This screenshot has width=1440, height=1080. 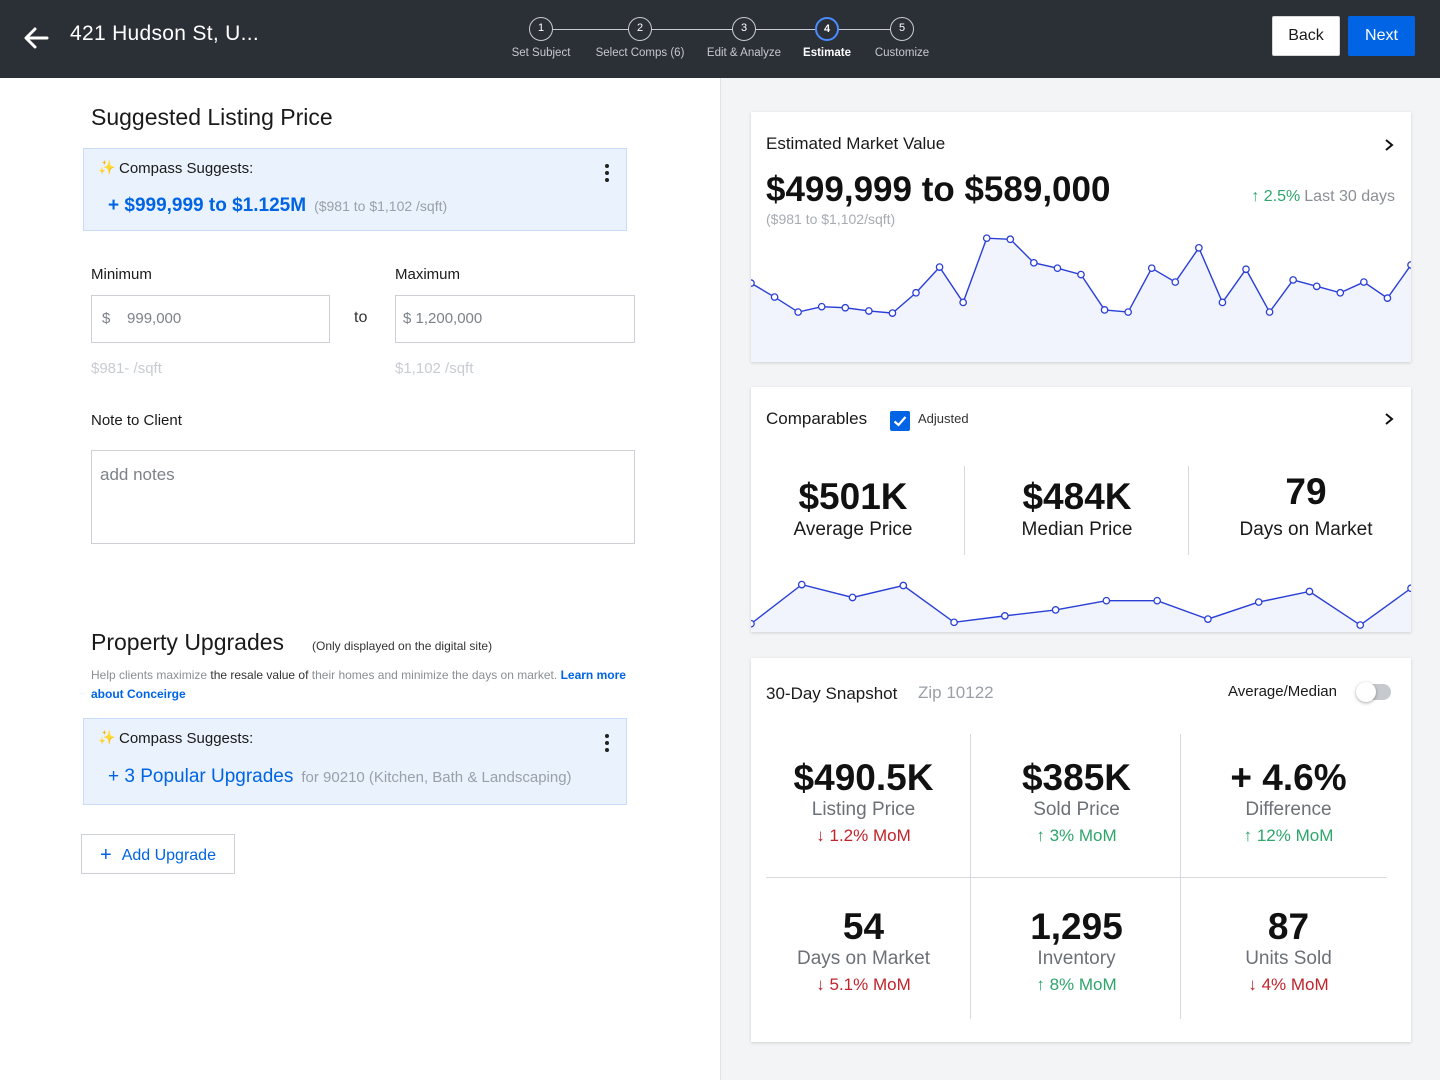 What do you see at coordinates (1282, 196) in the screenshot?
I see `emv-change-value: 2.5%` at bounding box center [1282, 196].